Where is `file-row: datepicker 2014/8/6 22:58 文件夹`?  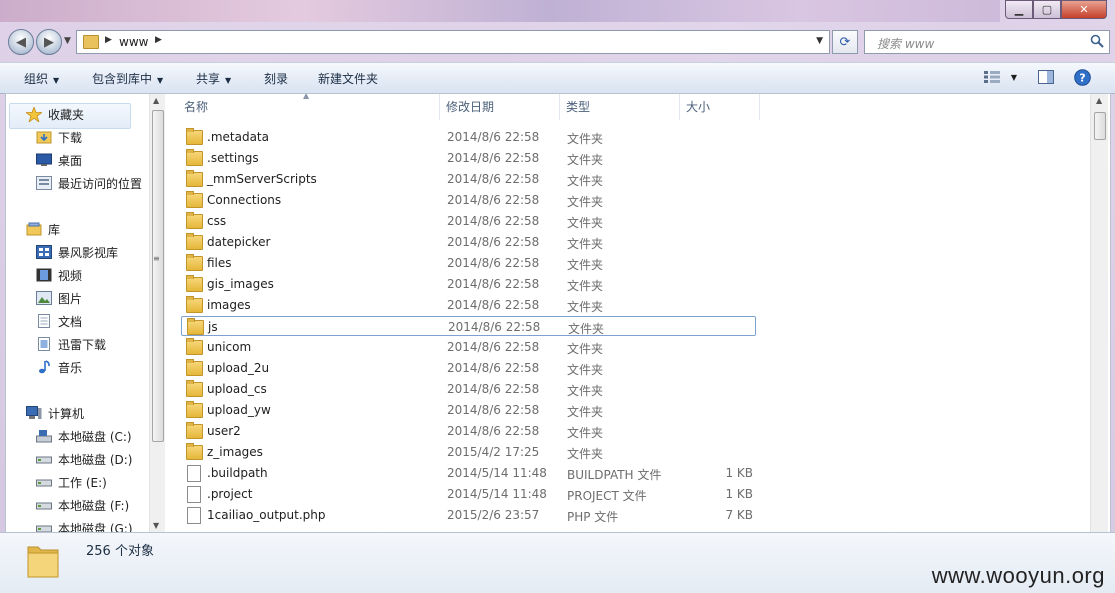
file-row: datepicker 2014/8/6 22:58 文件夹 is located at coordinates (468, 242).